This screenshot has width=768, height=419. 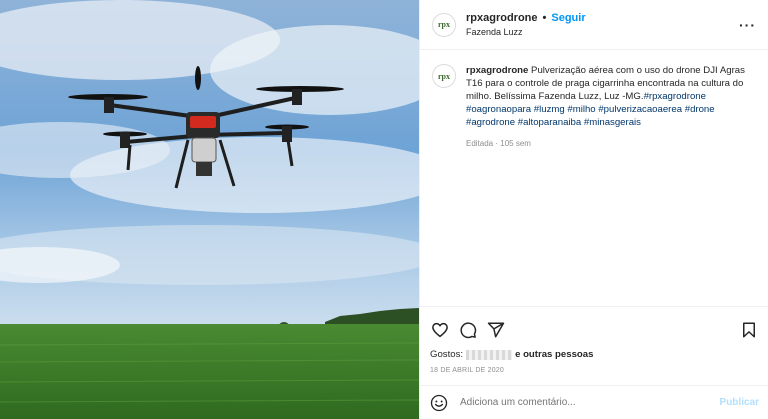 I want to click on follow-button: Seguir, so click(x=568, y=18).